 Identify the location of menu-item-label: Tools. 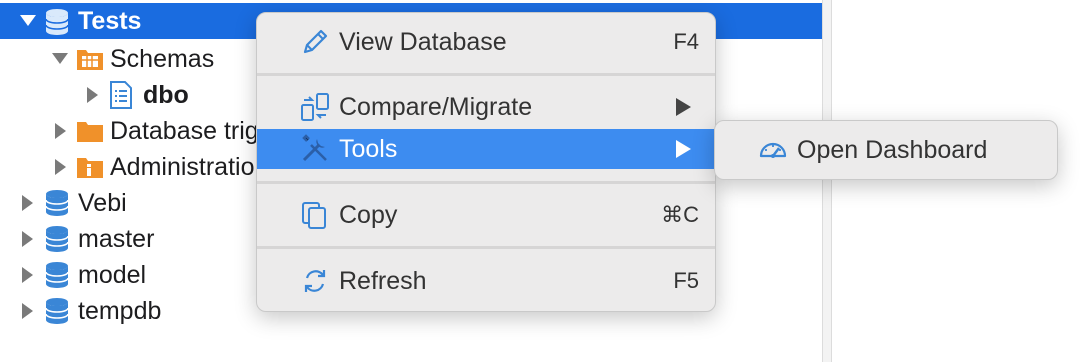
(368, 149).